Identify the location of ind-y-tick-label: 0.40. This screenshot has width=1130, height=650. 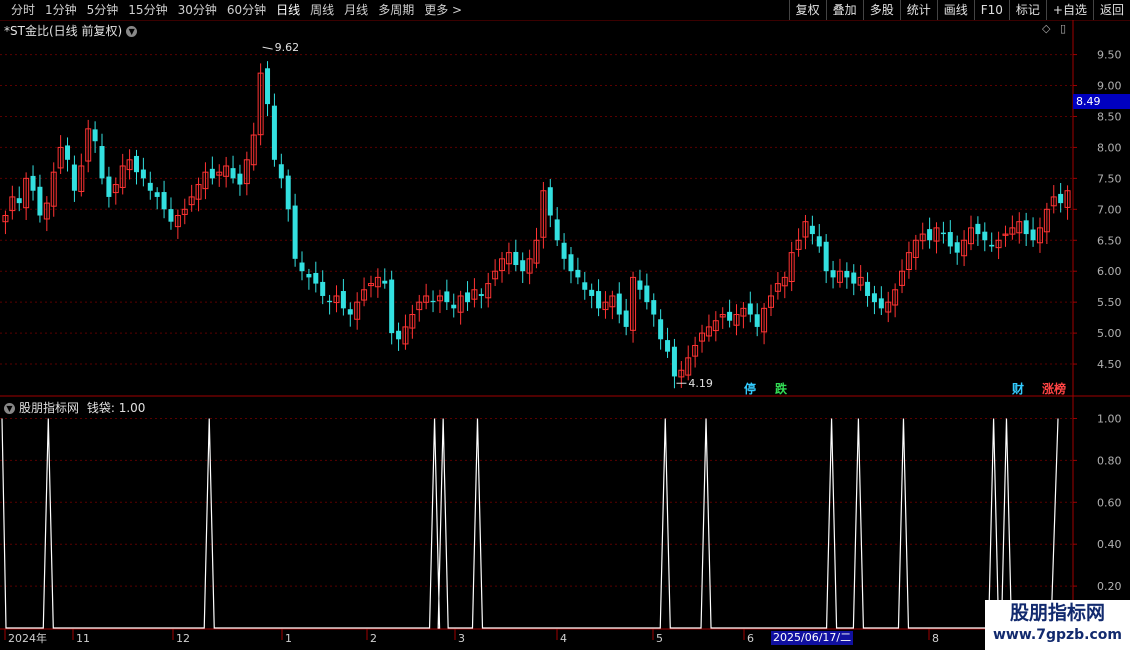
(1109, 544).